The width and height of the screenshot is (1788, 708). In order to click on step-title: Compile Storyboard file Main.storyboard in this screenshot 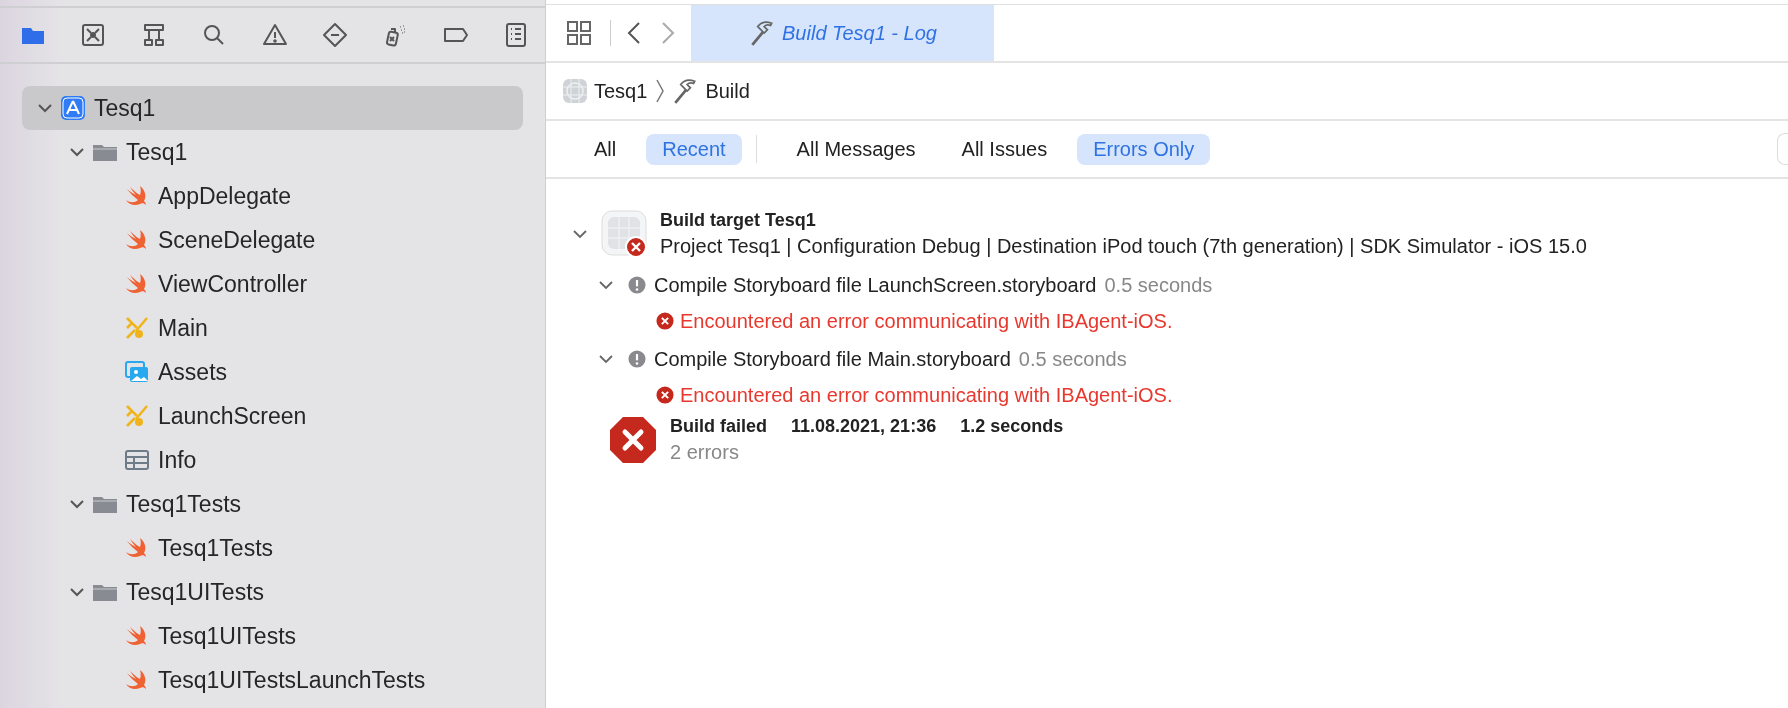, I will do `click(832, 359)`.